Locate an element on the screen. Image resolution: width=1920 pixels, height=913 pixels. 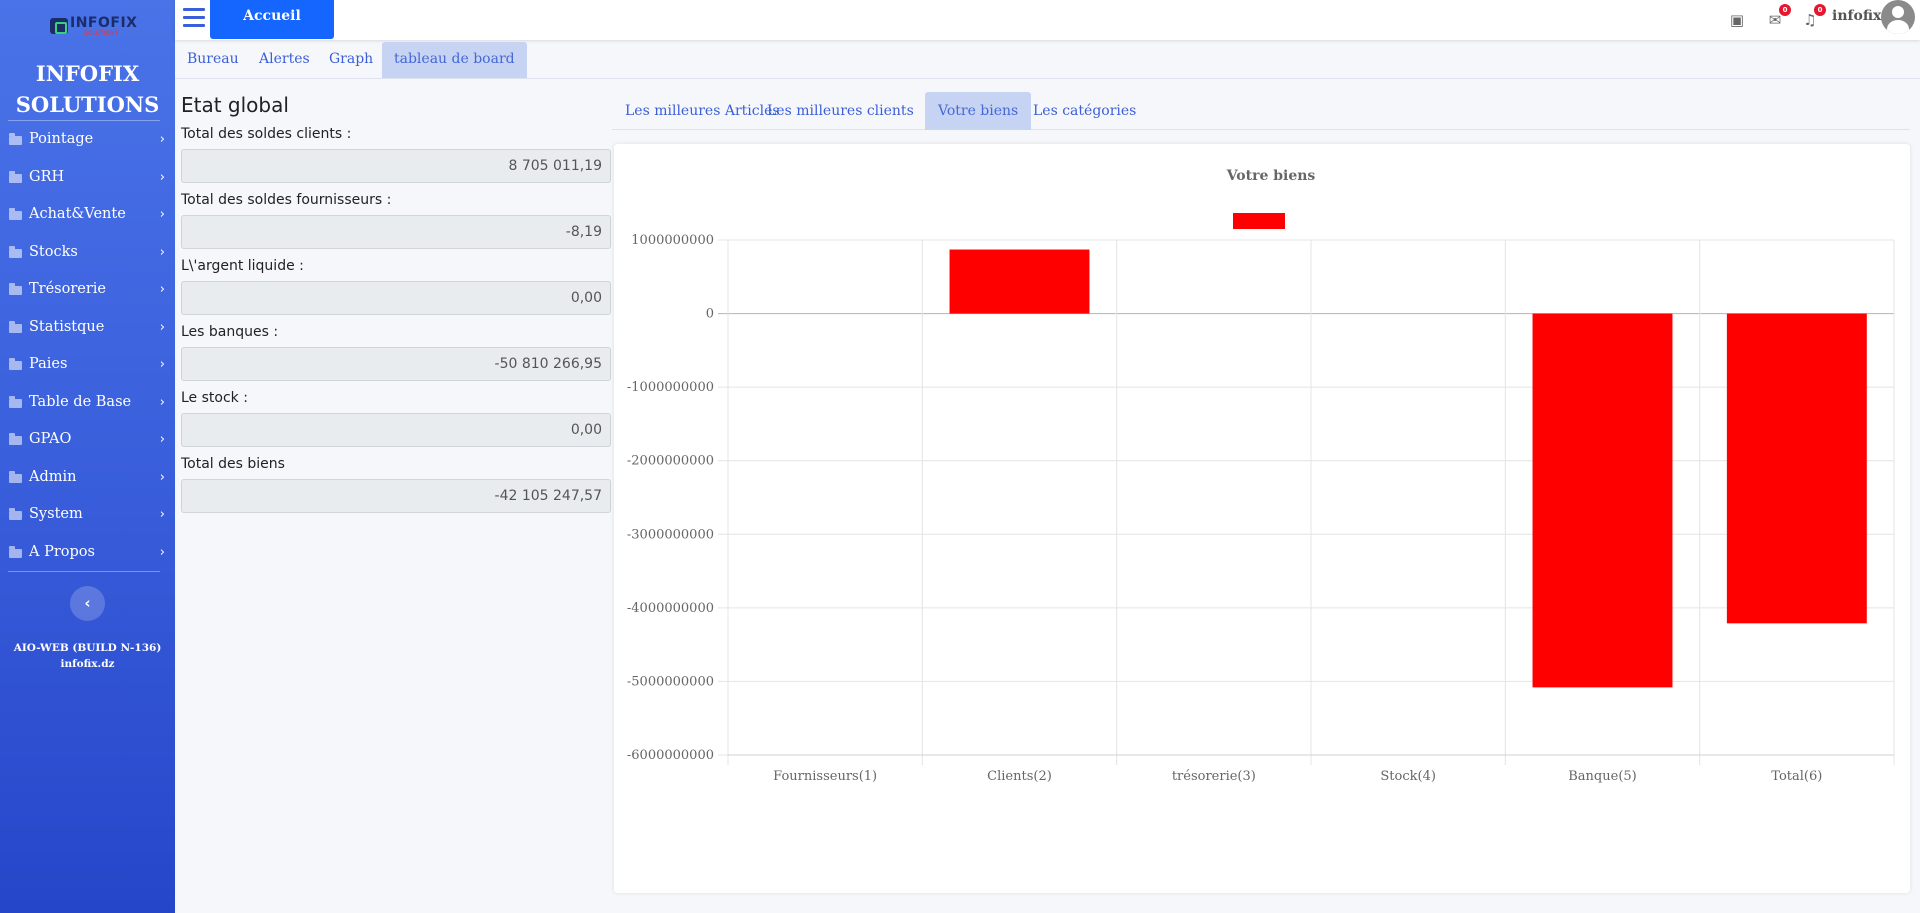
x-tick-label: trésorerie(3) is located at coordinates (1214, 776).